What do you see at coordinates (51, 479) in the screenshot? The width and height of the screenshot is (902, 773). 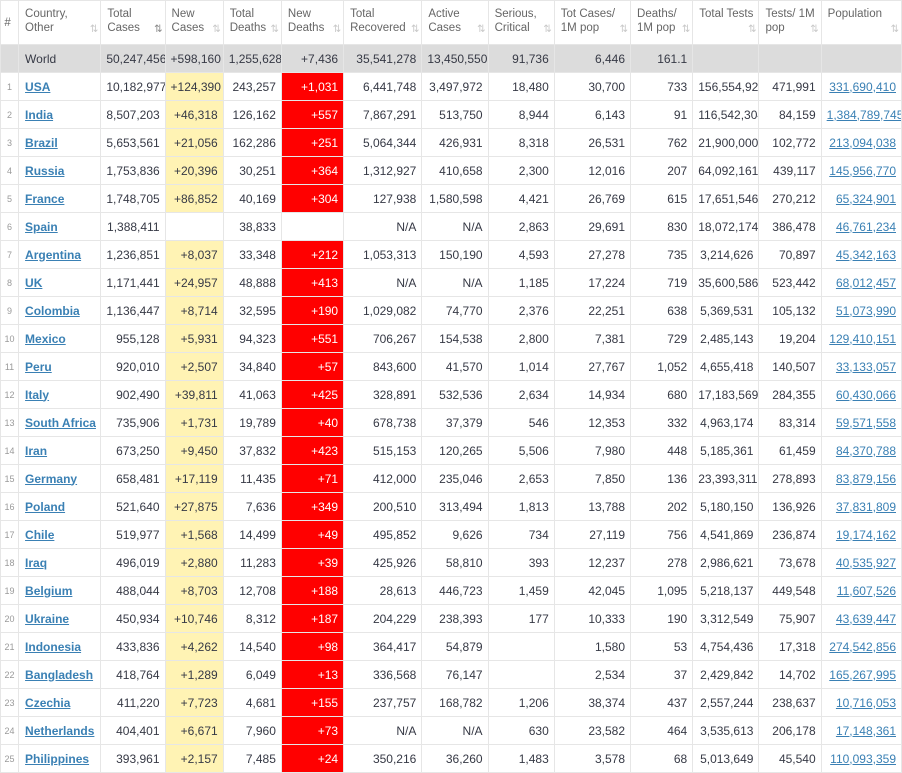 I see `country-link: Germany` at bounding box center [51, 479].